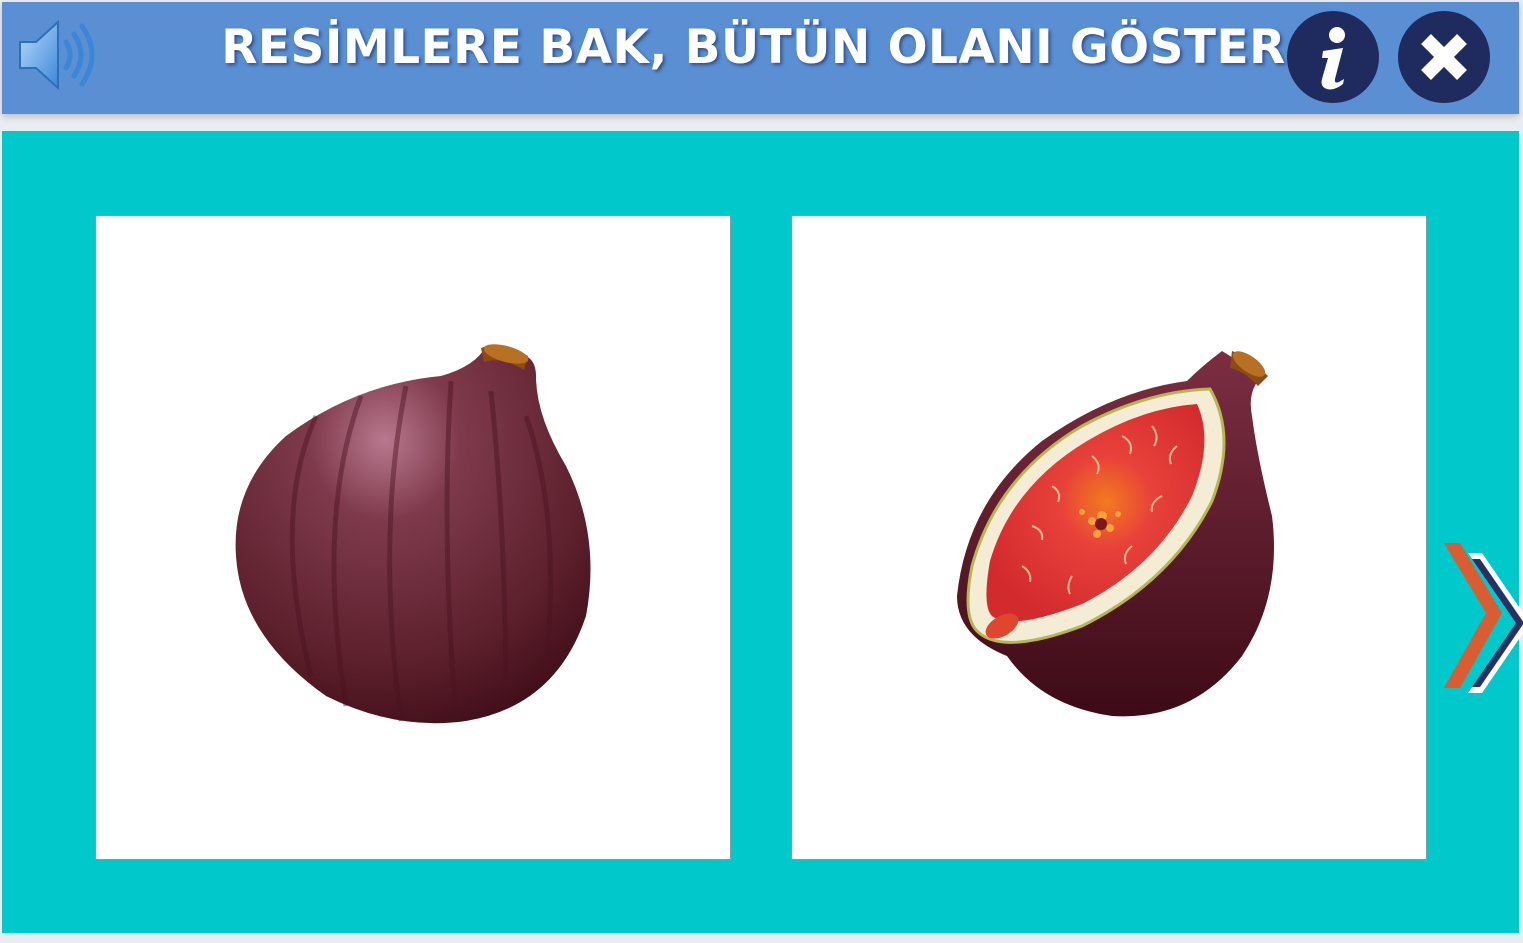 The height and width of the screenshot is (943, 1523). I want to click on header-bar: RESİMLERE BAK, BÜTÜN OLANI GÖSTER, so click(760, 58).